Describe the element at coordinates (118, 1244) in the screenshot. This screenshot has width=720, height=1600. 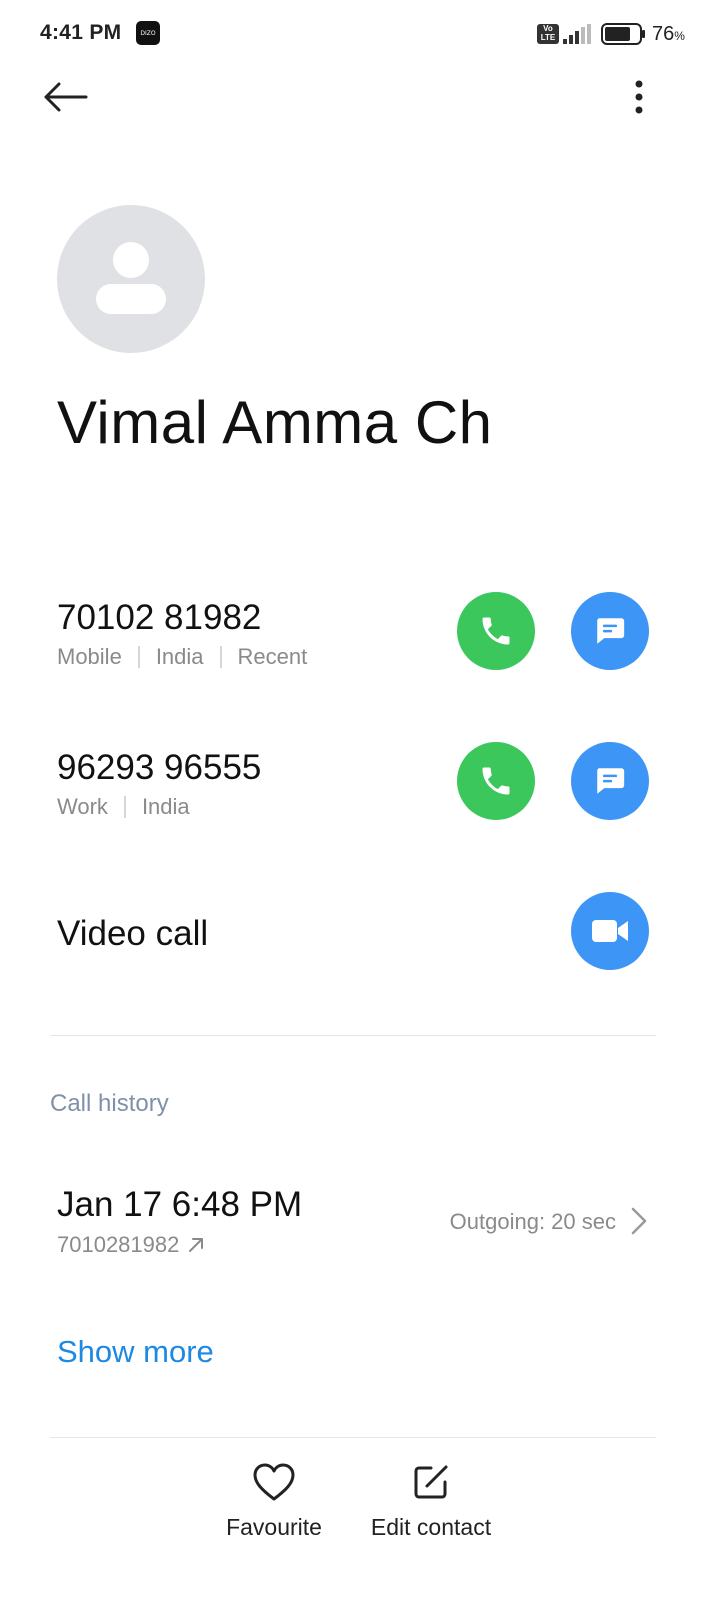
I see `call-number-text: 7010281982` at that location.